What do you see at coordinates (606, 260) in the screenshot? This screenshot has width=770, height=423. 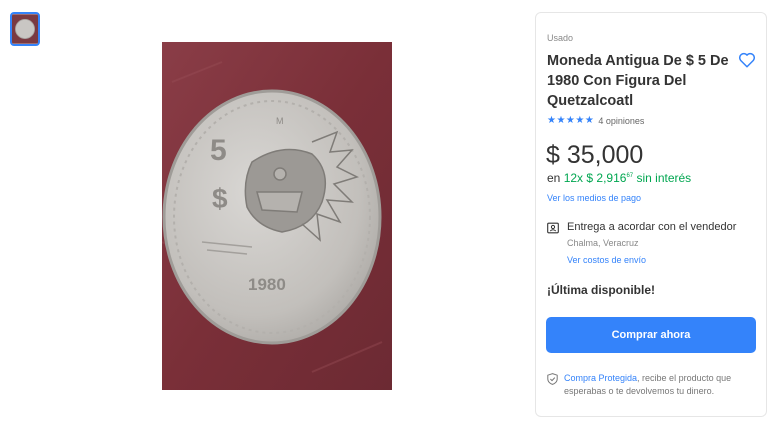 I see `shipping-costs-link: Ver costos de envío` at bounding box center [606, 260].